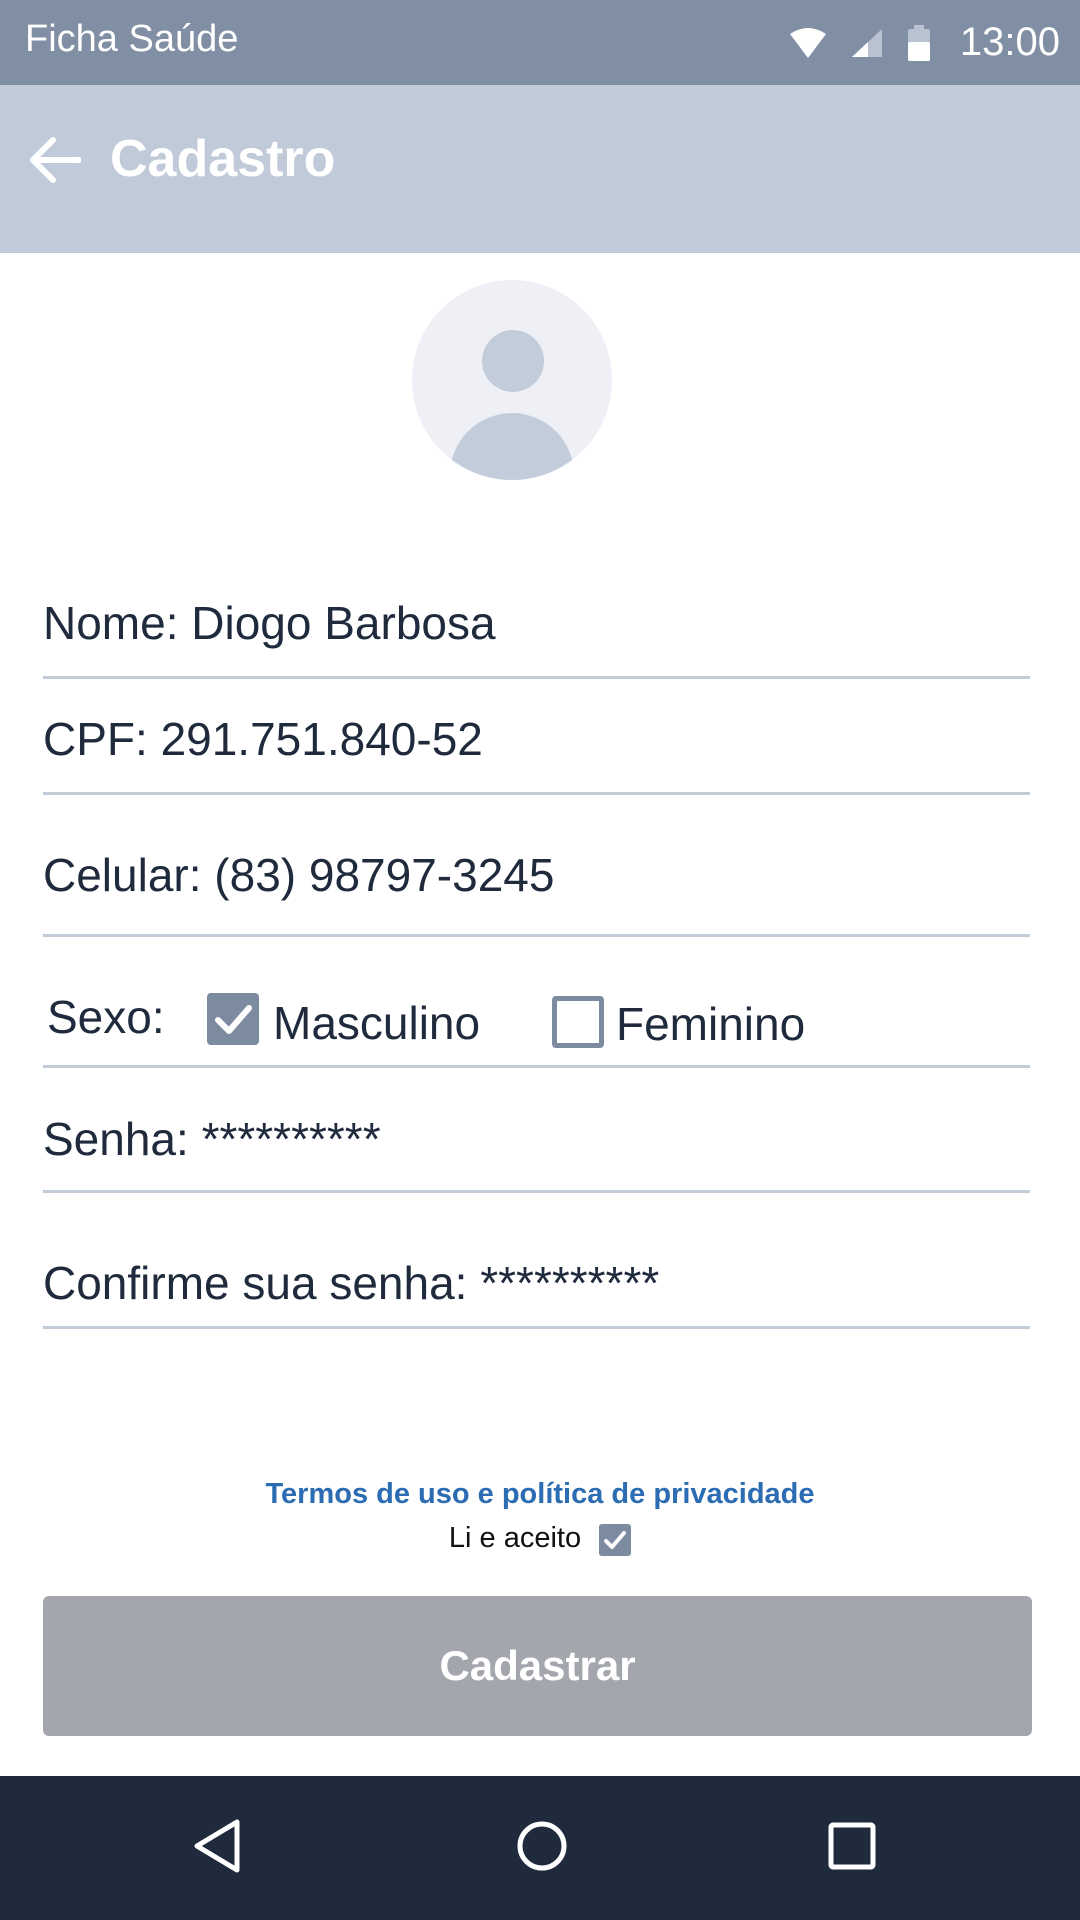 The height and width of the screenshot is (1920, 1080). I want to click on circle-home-icon, so click(542, 1848).